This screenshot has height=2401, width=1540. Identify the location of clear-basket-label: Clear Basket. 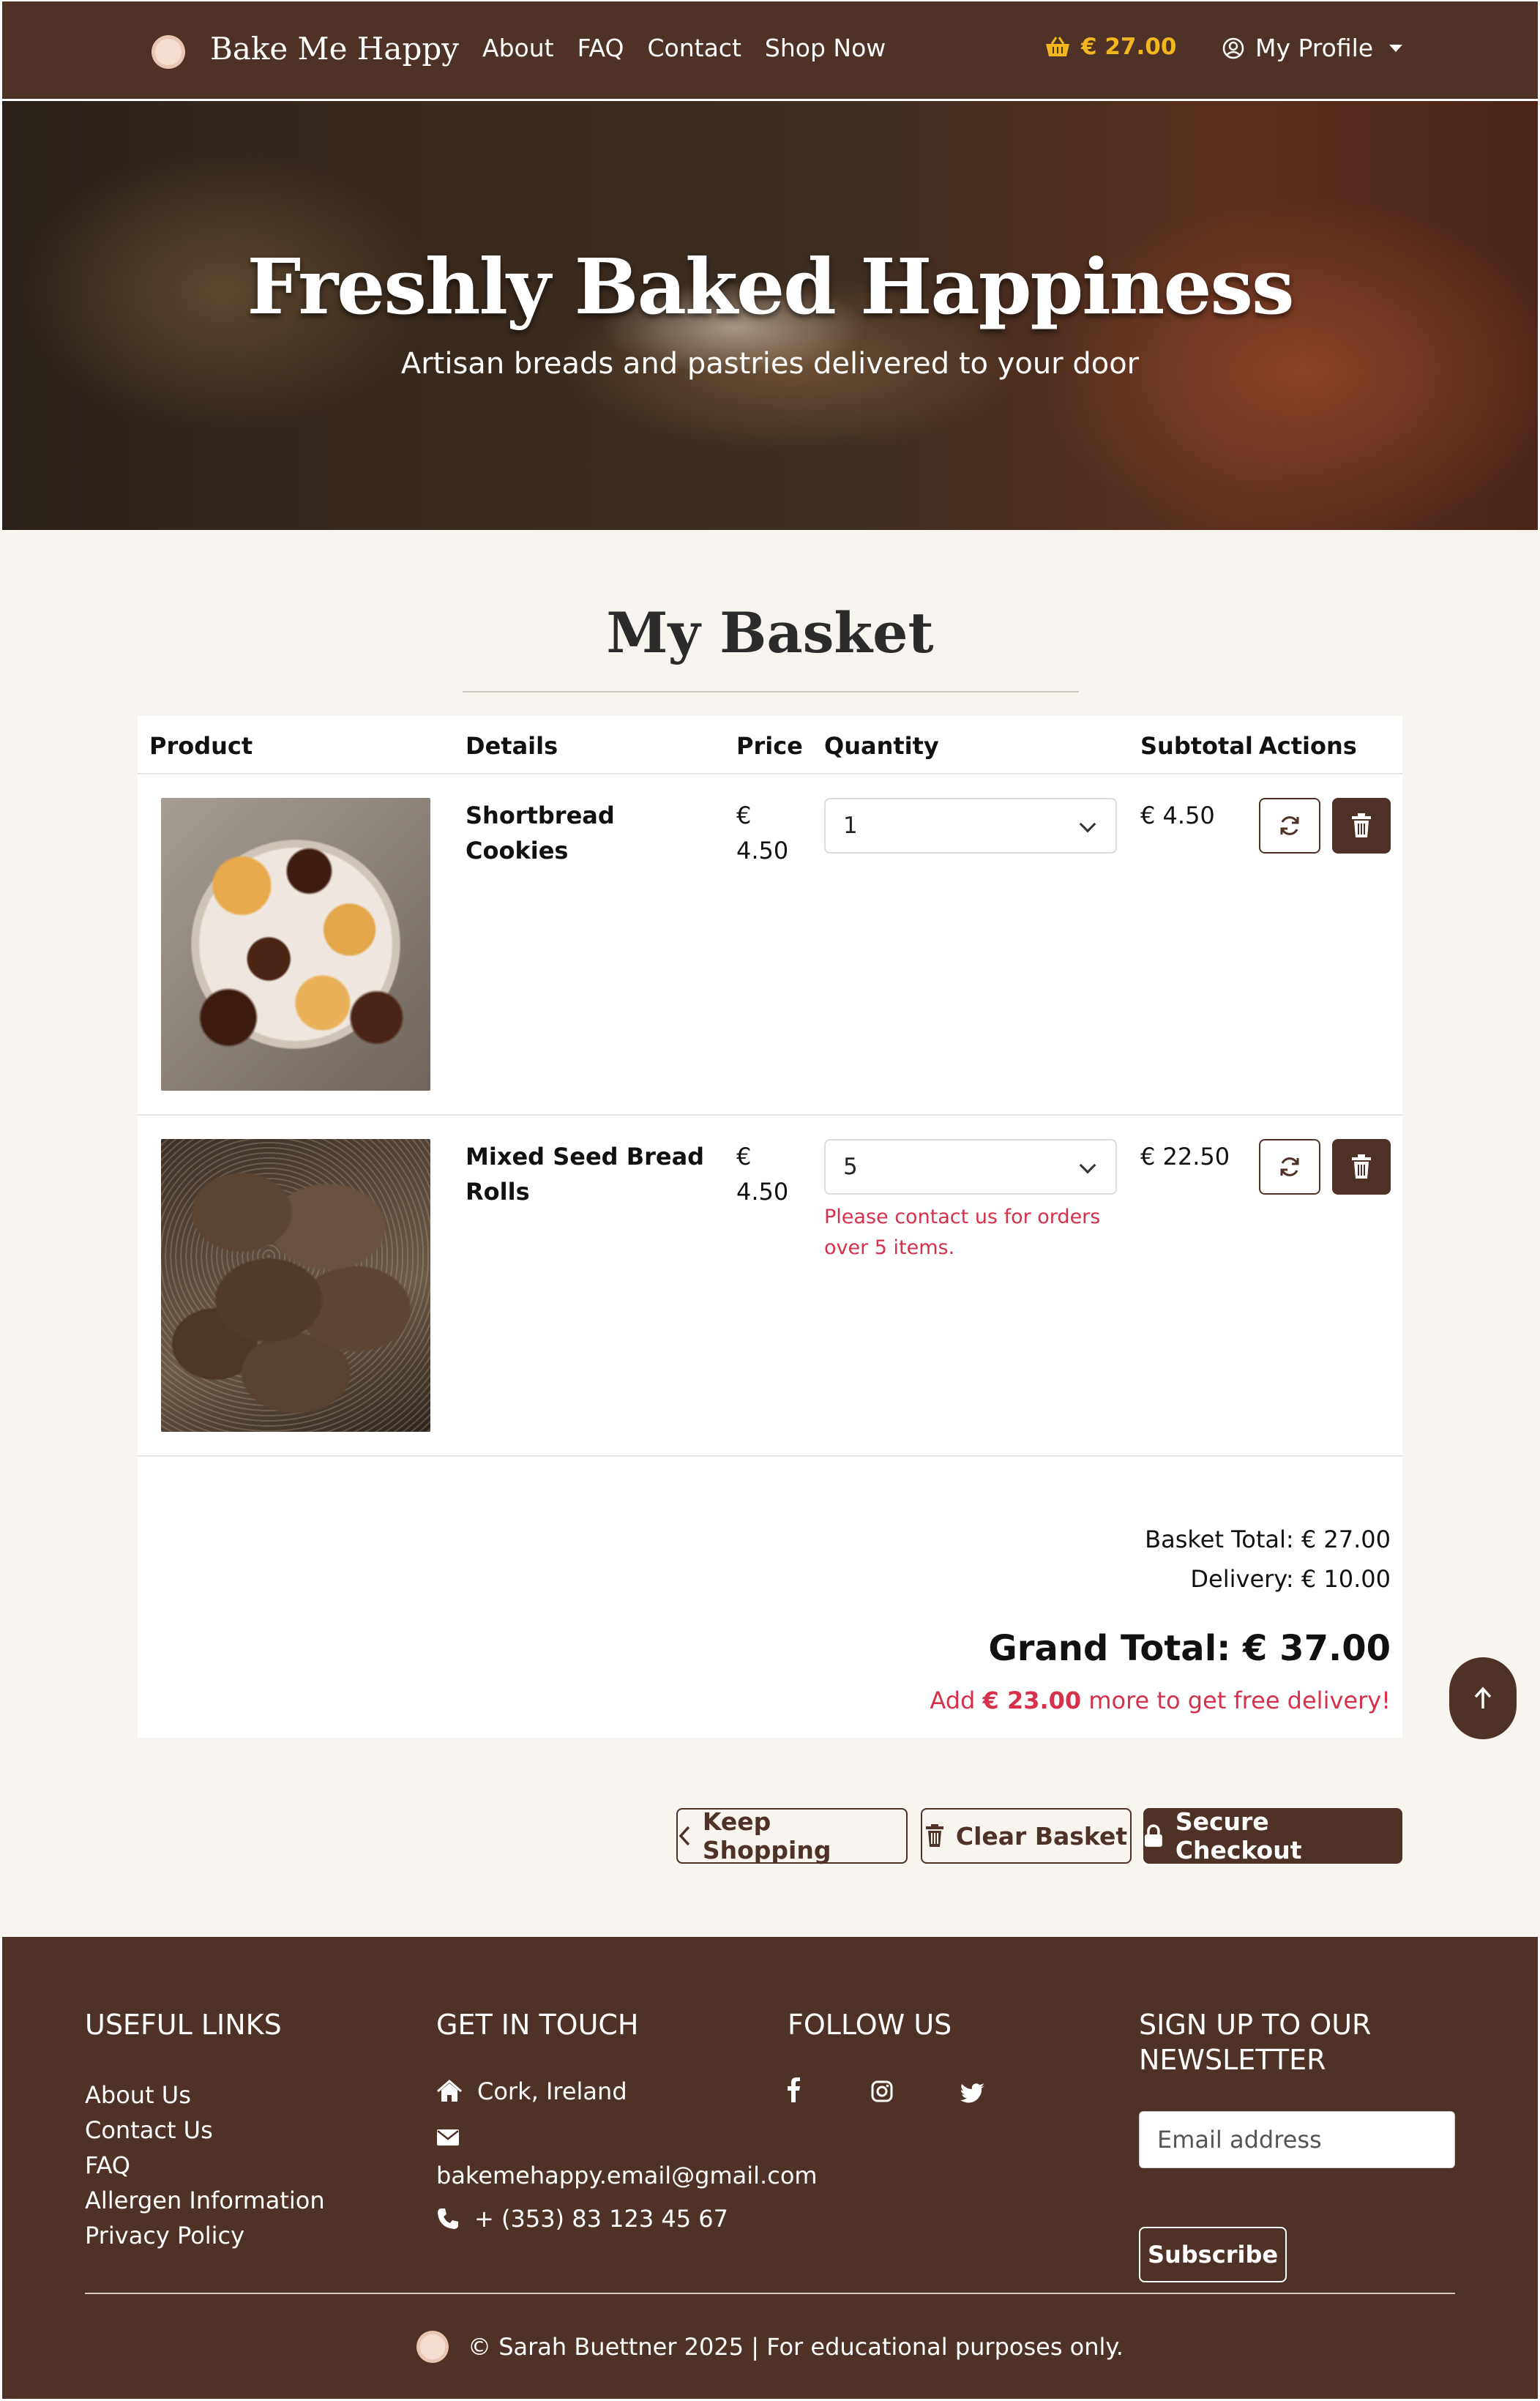
(1041, 1836).